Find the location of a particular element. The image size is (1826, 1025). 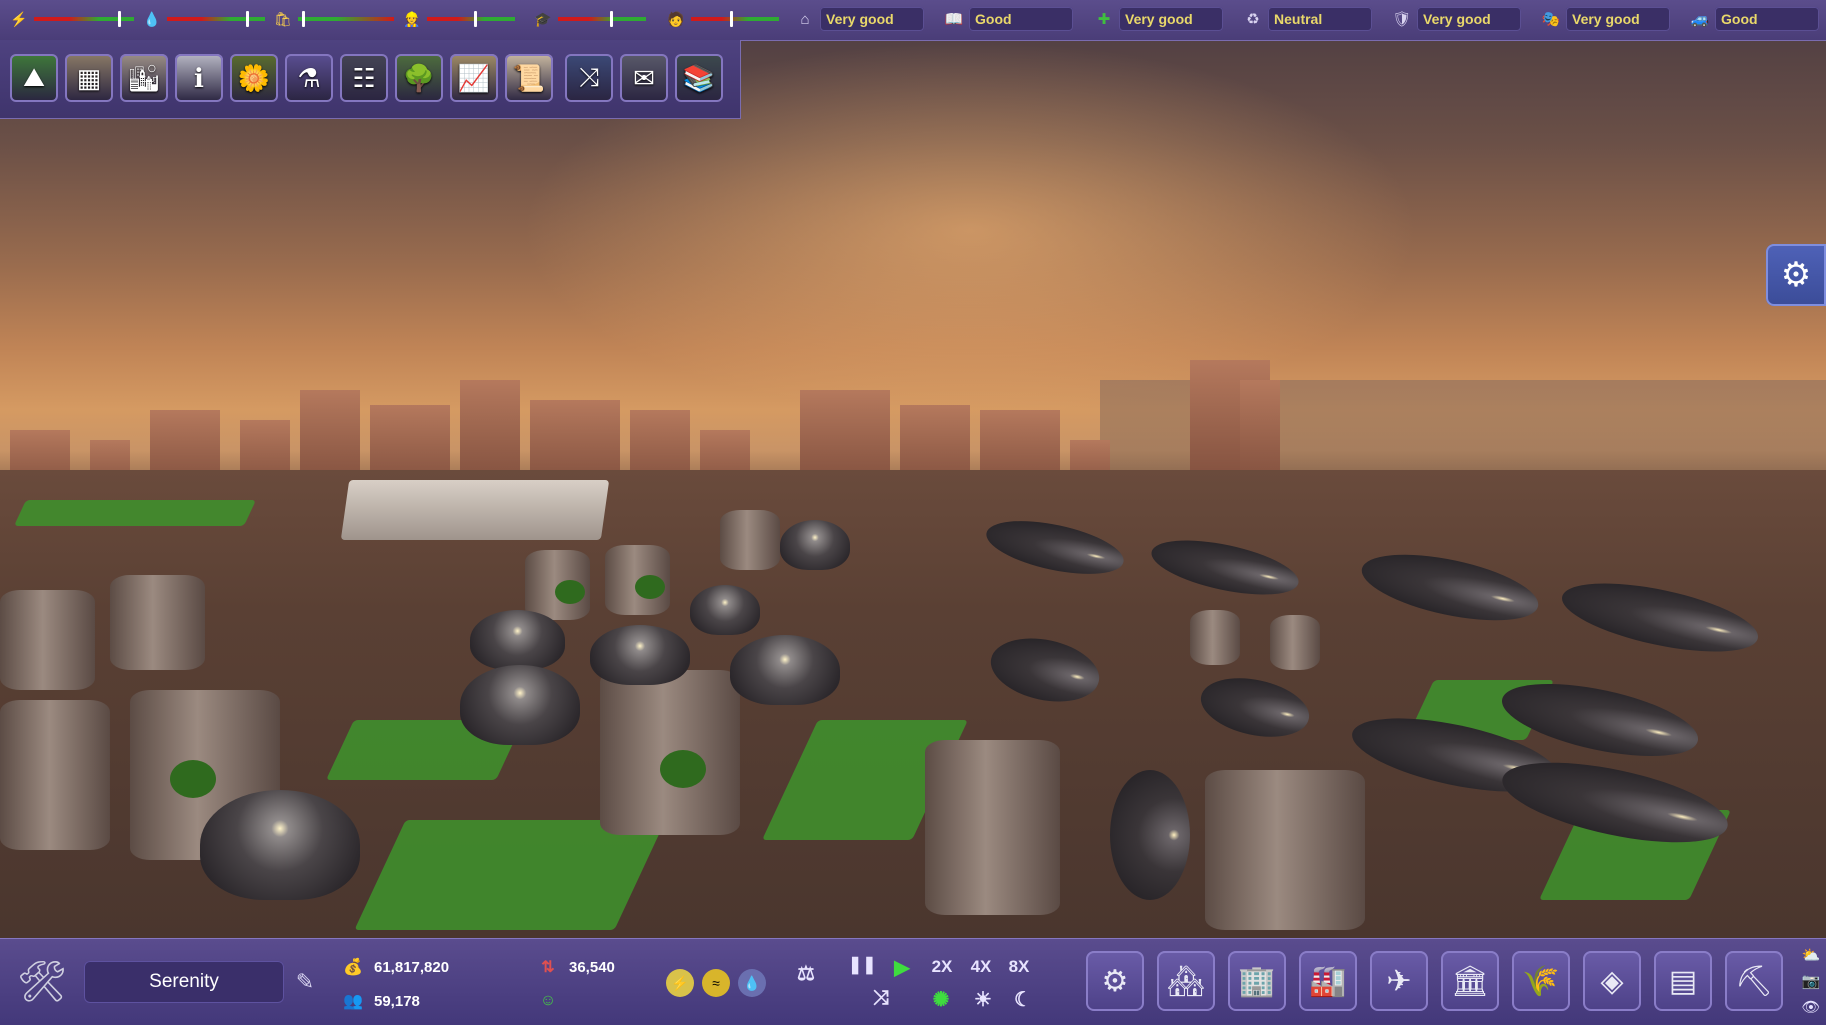

category-greenhouse-button: ◈ is located at coordinates (1612, 981).